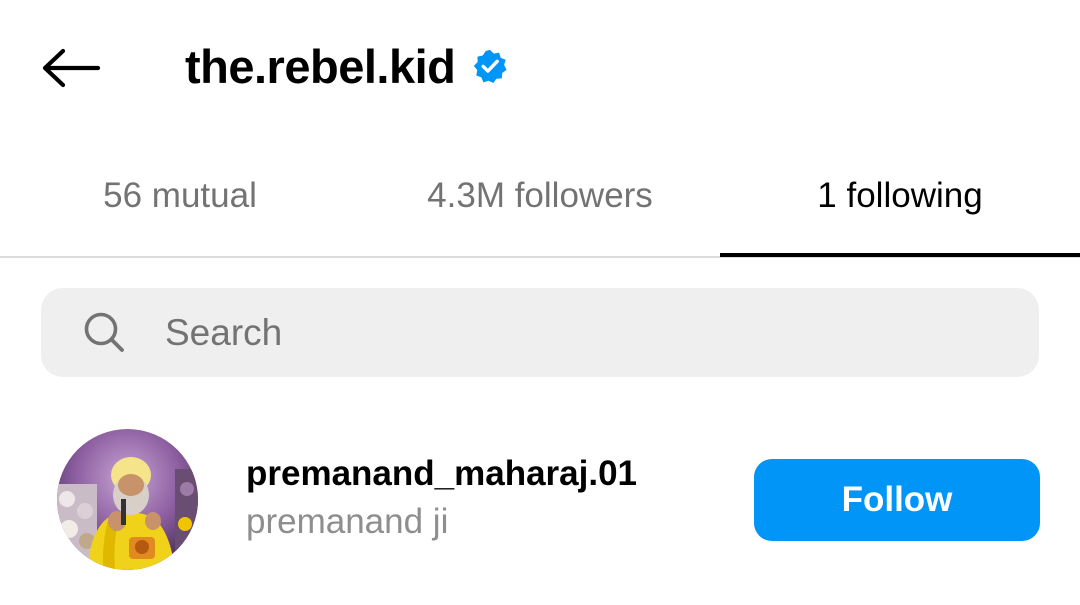 The height and width of the screenshot is (605, 1080). I want to click on active-tab-indicator, so click(900, 255).